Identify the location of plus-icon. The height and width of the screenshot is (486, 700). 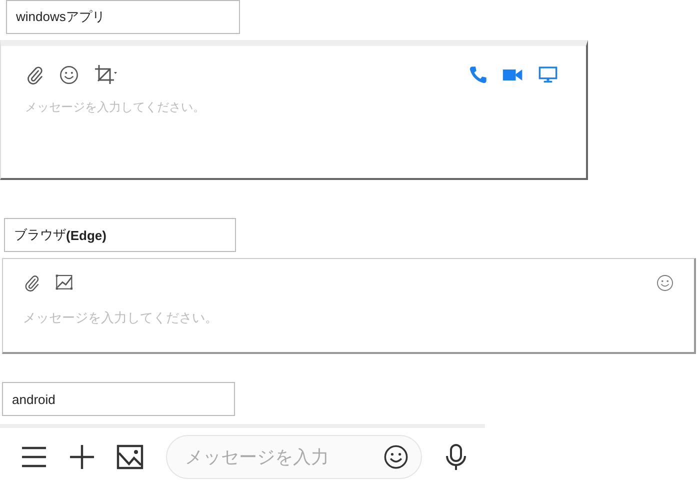
(82, 457).